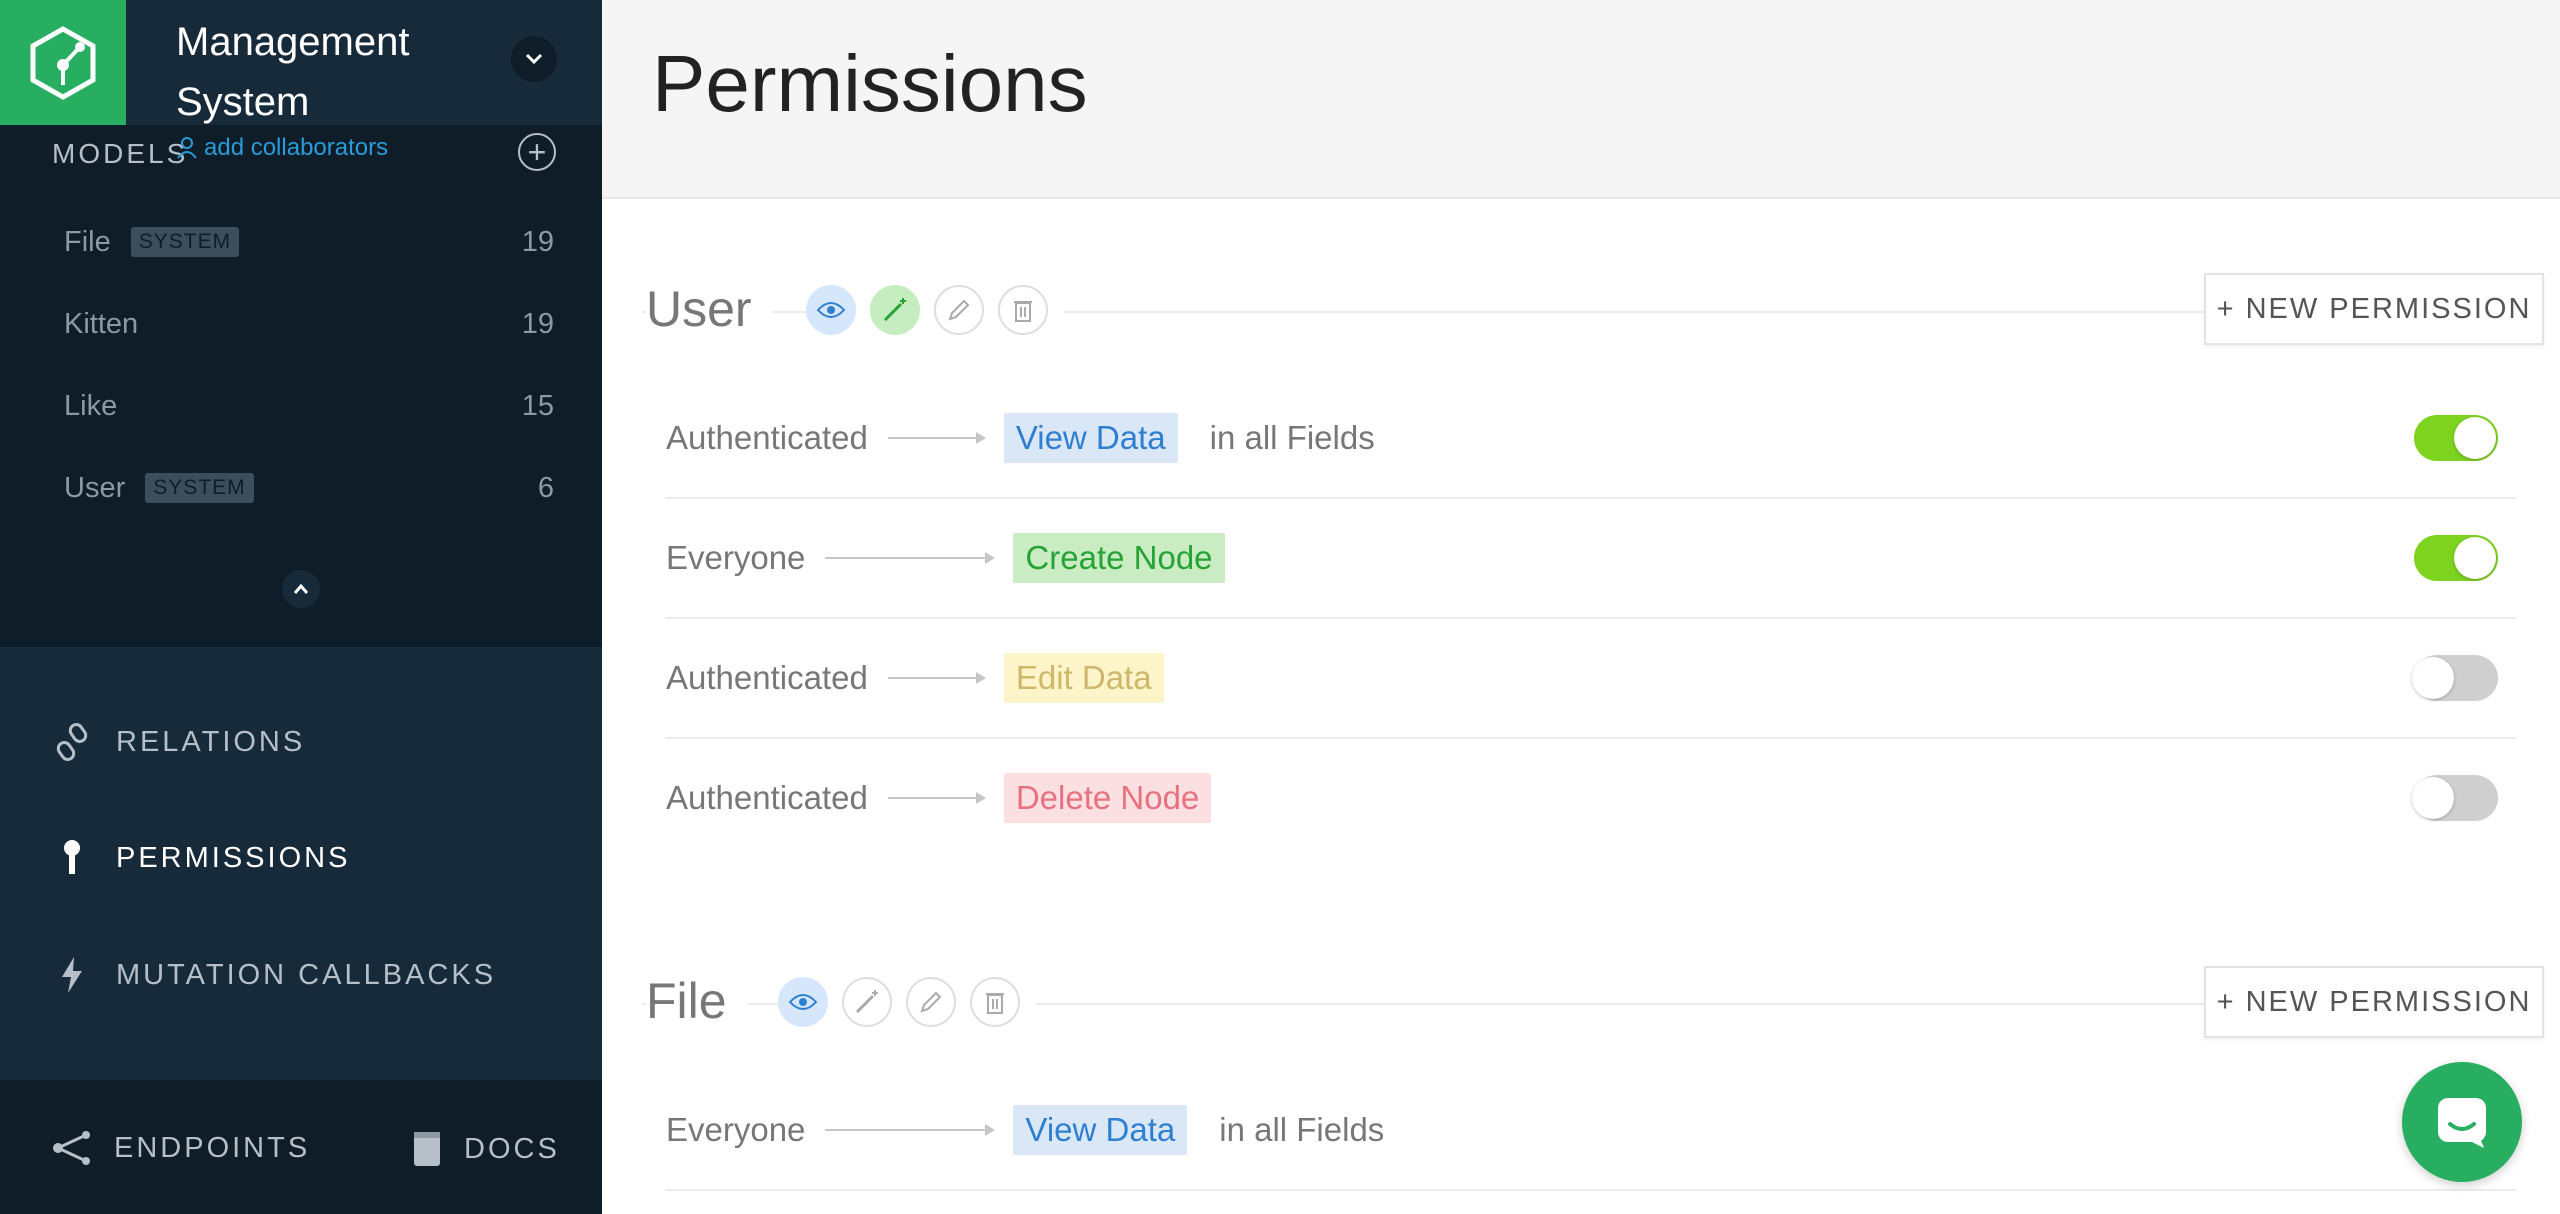 This screenshot has height=1214, width=2560. Describe the element at coordinates (537, 405) in the screenshot. I see `model-count: 15` at that location.